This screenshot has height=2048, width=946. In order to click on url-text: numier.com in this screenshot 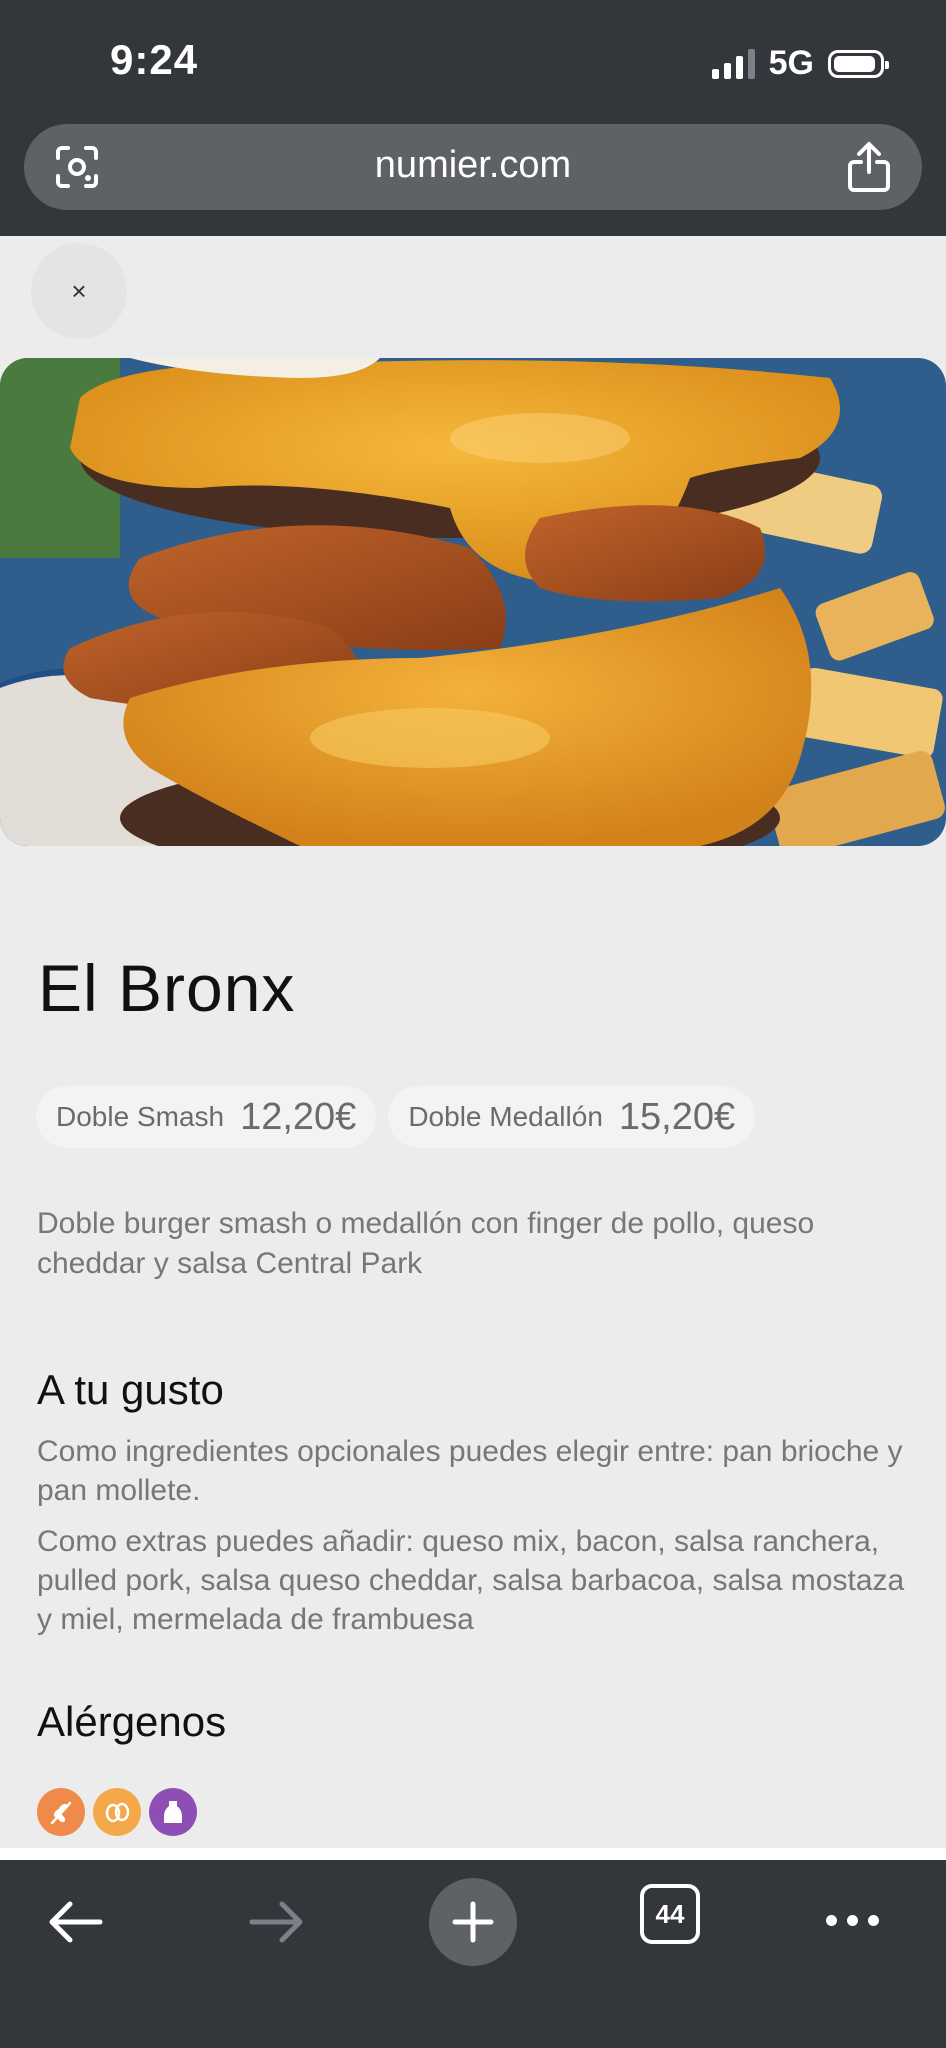, I will do `click(473, 165)`.